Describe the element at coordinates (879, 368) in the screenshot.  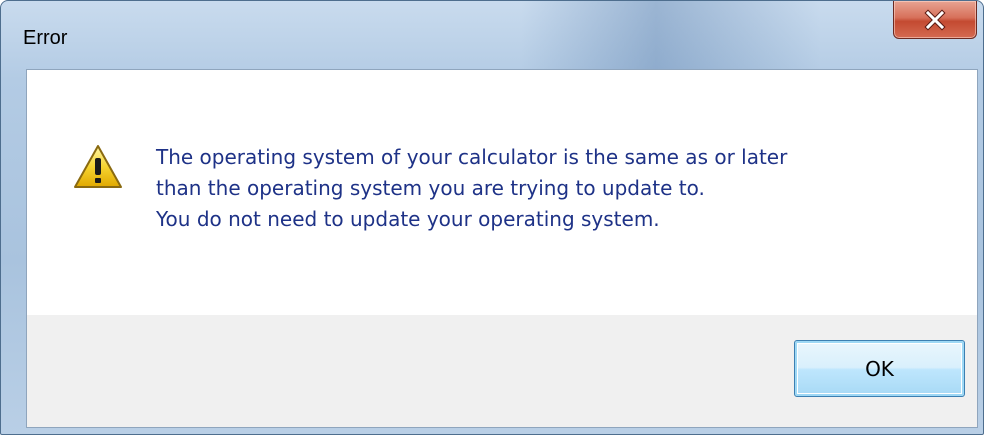
I see `ok-button: OK` at that location.